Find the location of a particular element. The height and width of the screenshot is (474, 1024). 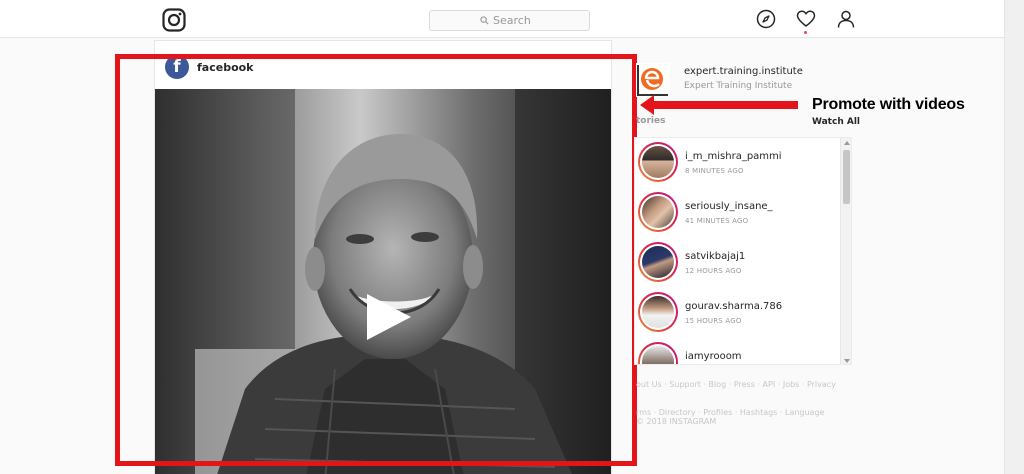

search-box is located at coordinates (509, 20).